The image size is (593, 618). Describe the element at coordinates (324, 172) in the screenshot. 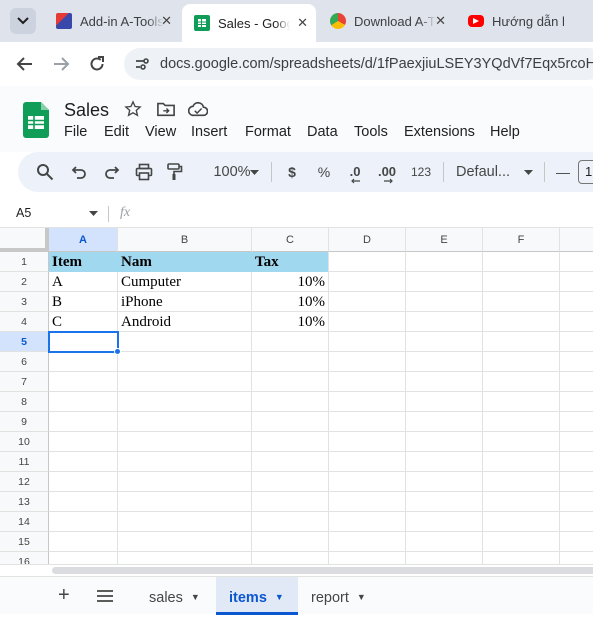

I see `percent-format-button: %` at that location.